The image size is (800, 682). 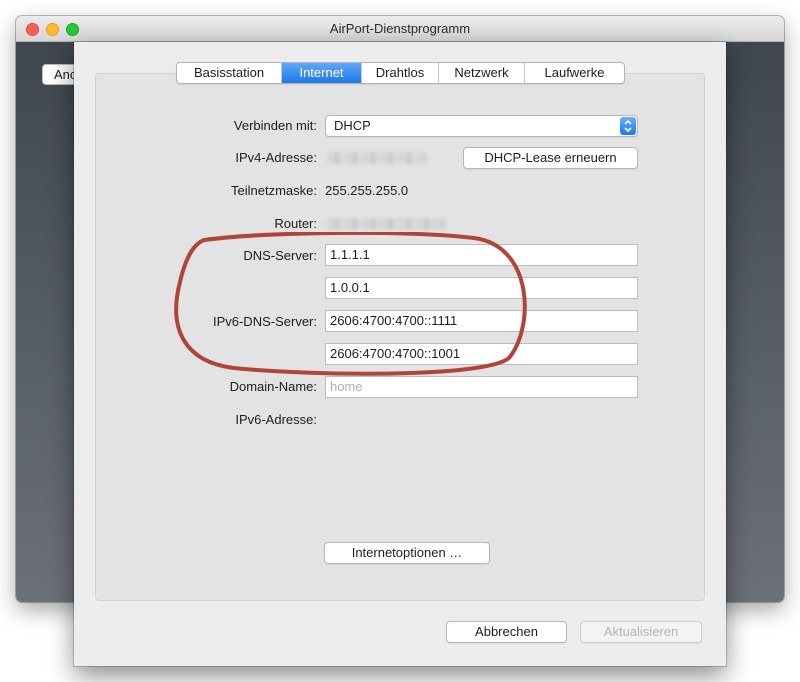 I want to click on connect-with-label: Verbinden mit:, so click(x=275, y=125).